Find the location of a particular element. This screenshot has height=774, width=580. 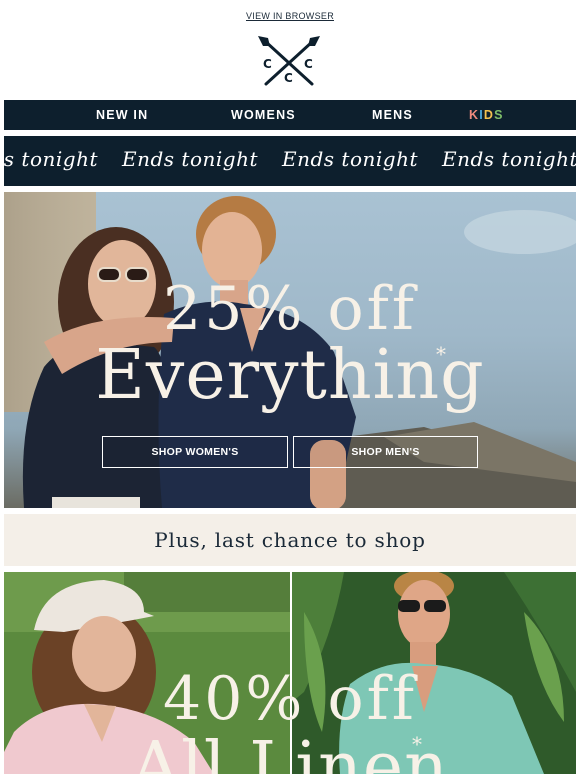

nav-item-kids: KIDS is located at coordinates (486, 115).